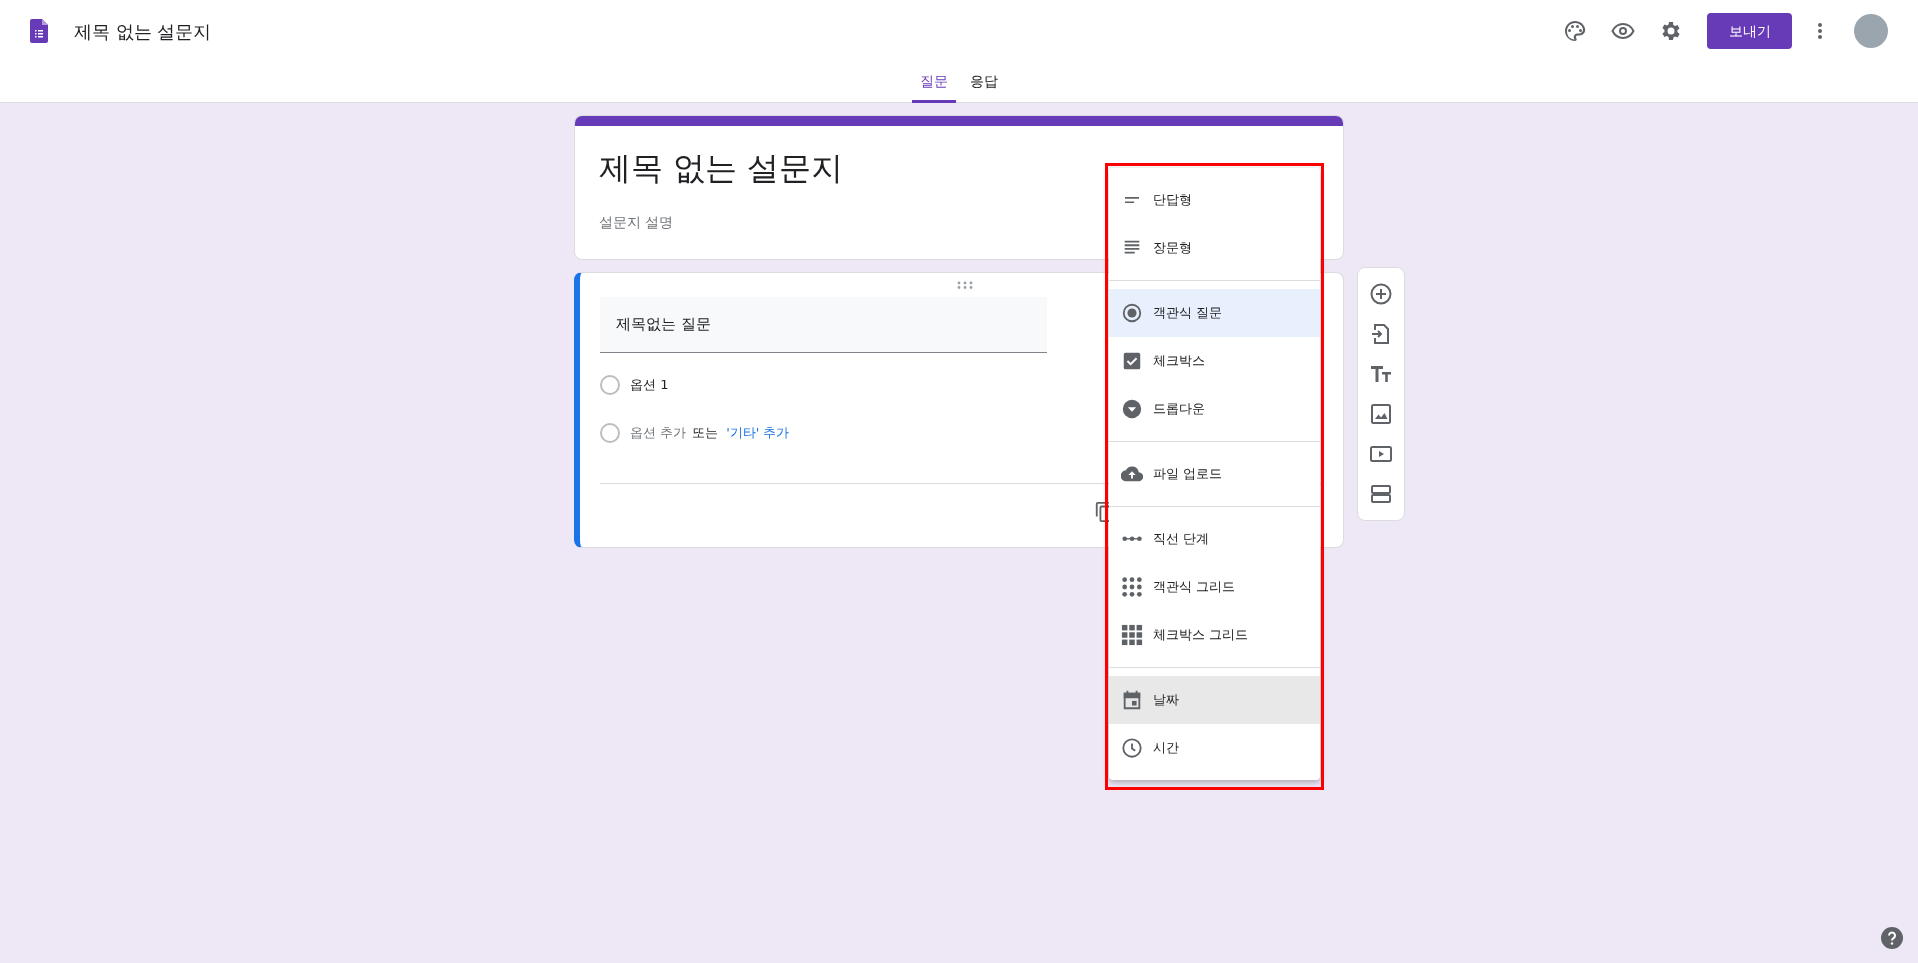 This screenshot has height=963, width=1918. Describe the element at coordinates (1214, 248) in the screenshot. I see `menu-item: 장문형` at that location.